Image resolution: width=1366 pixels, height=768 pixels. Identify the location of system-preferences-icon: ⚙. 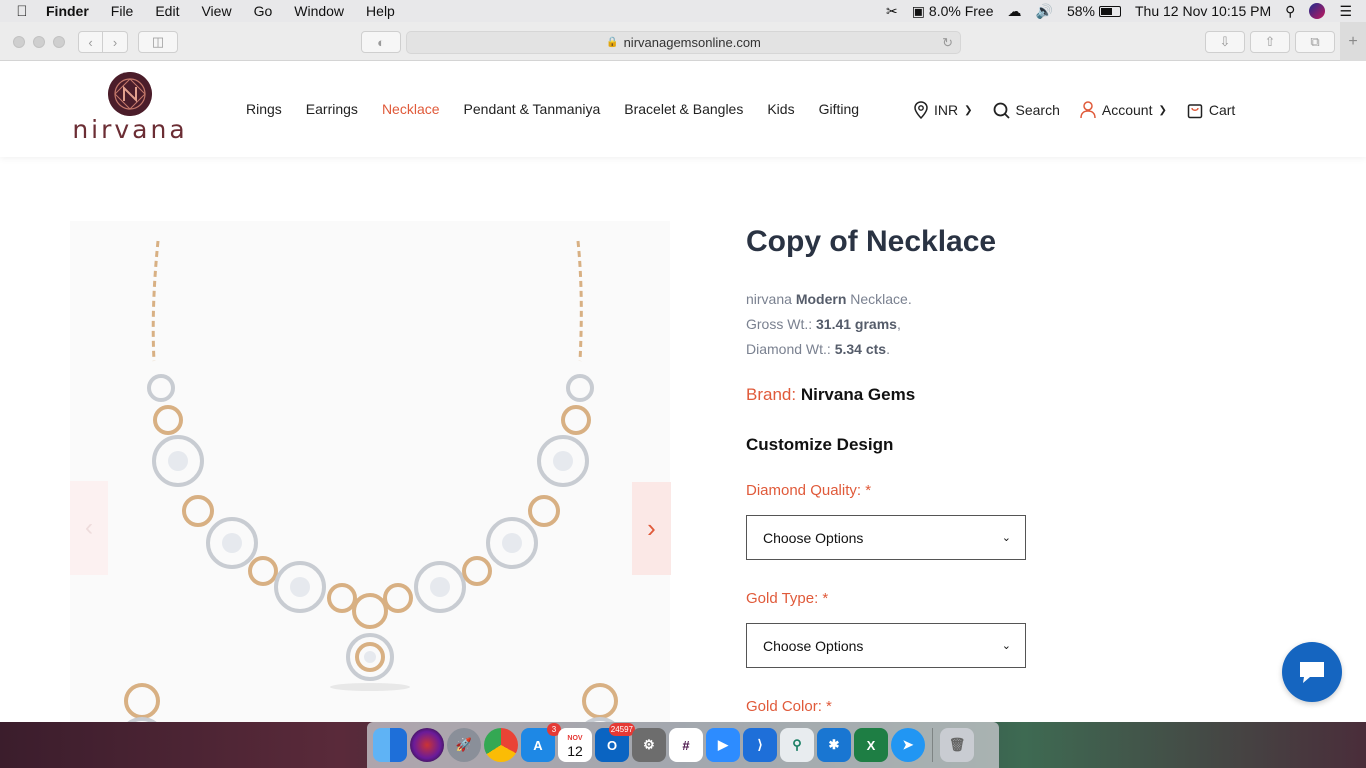
(649, 745).